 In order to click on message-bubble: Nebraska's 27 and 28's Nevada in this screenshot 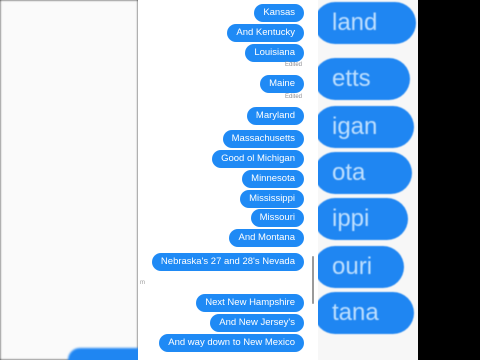, I will do `click(227, 262)`.